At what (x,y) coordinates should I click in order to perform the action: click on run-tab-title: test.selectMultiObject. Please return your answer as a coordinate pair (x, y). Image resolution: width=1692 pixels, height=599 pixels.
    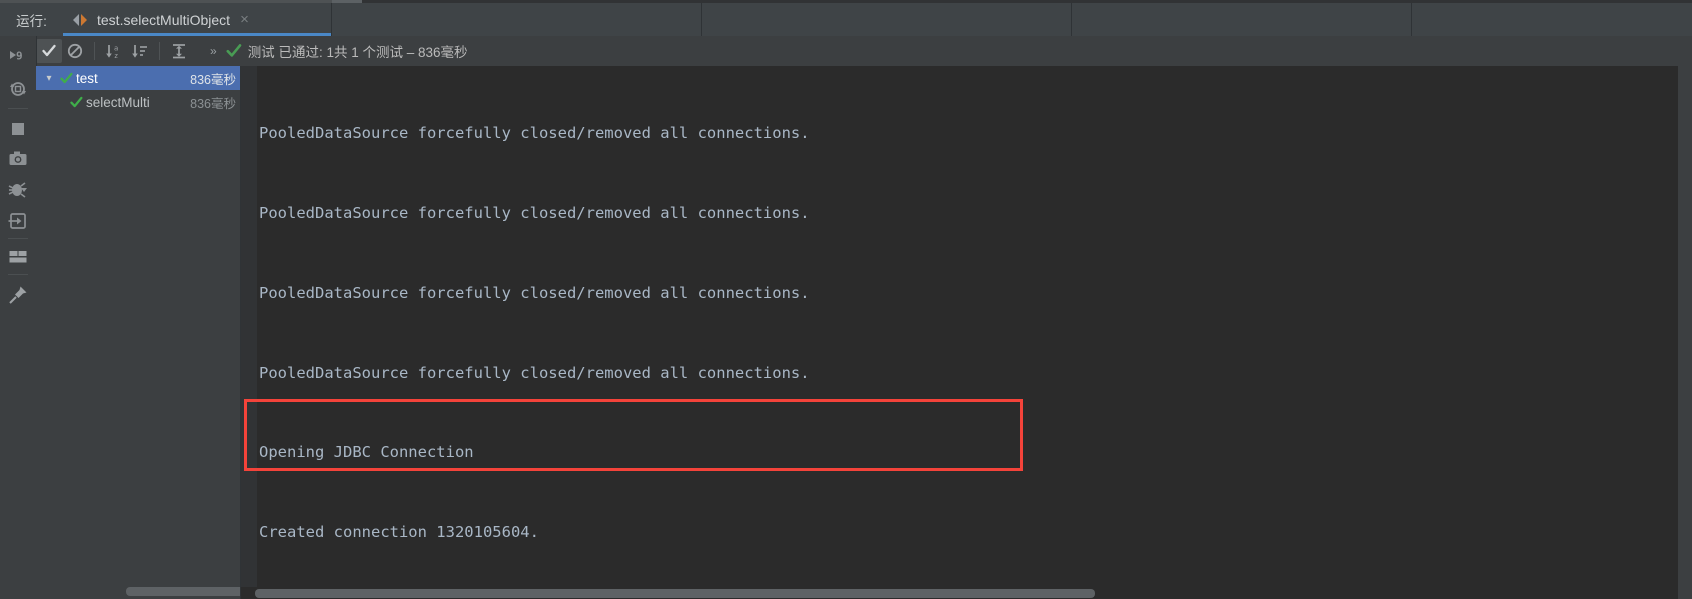
    Looking at the image, I should click on (164, 19).